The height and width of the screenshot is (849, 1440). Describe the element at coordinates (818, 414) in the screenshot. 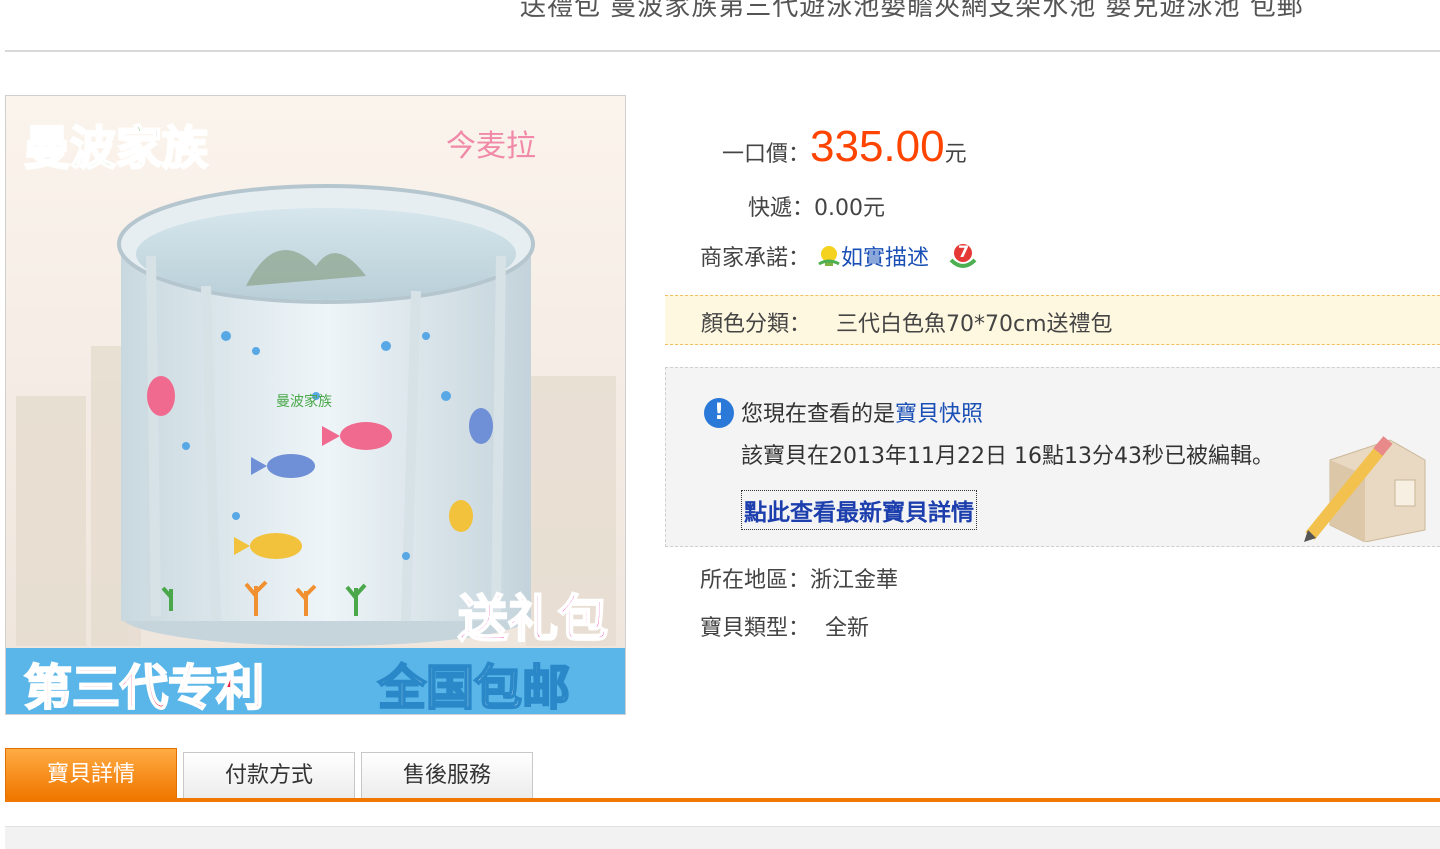

I see `snapshot-prefix: 您現在查看的是` at that location.